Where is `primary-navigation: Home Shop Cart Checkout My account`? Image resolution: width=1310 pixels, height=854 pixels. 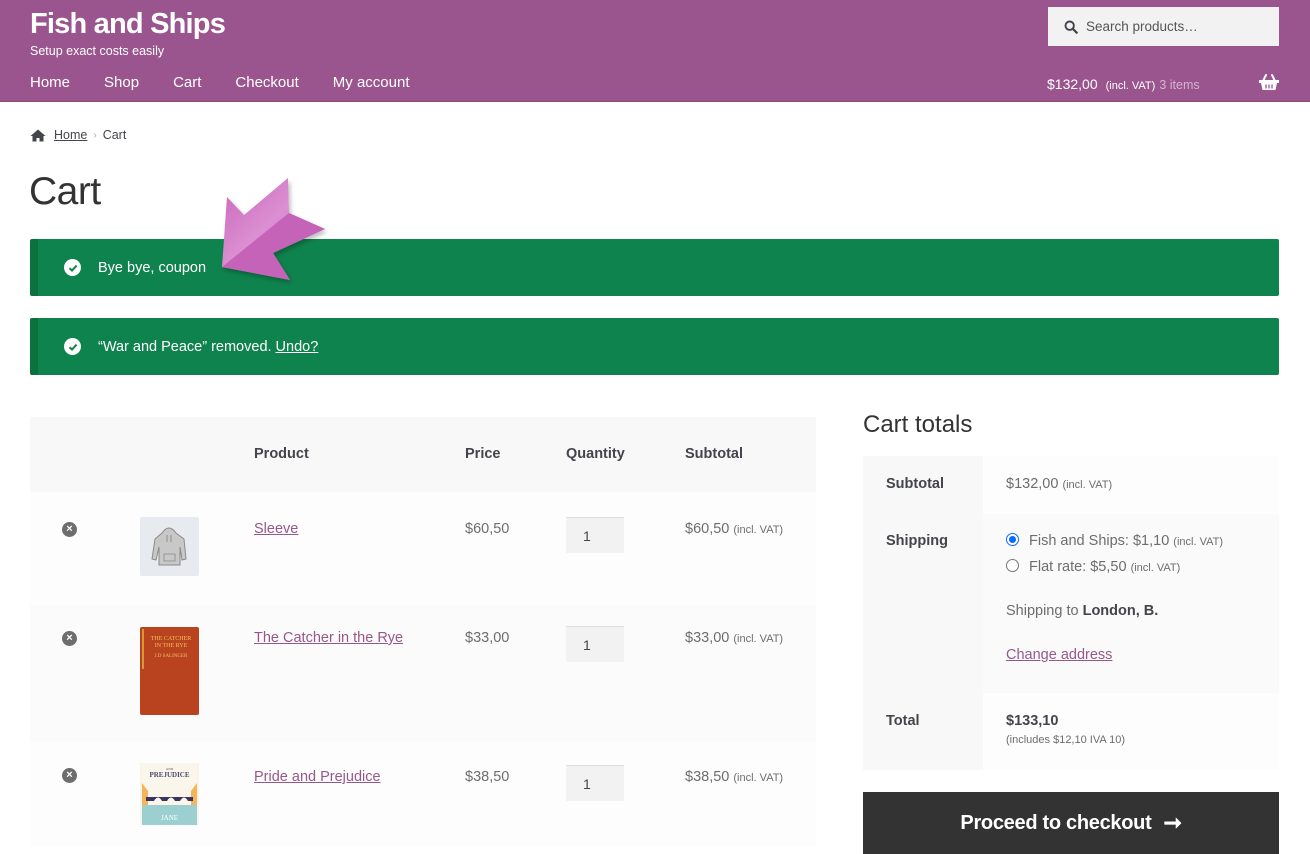 primary-navigation: Home Shop Cart Checkout My account is located at coordinates (236, 82).